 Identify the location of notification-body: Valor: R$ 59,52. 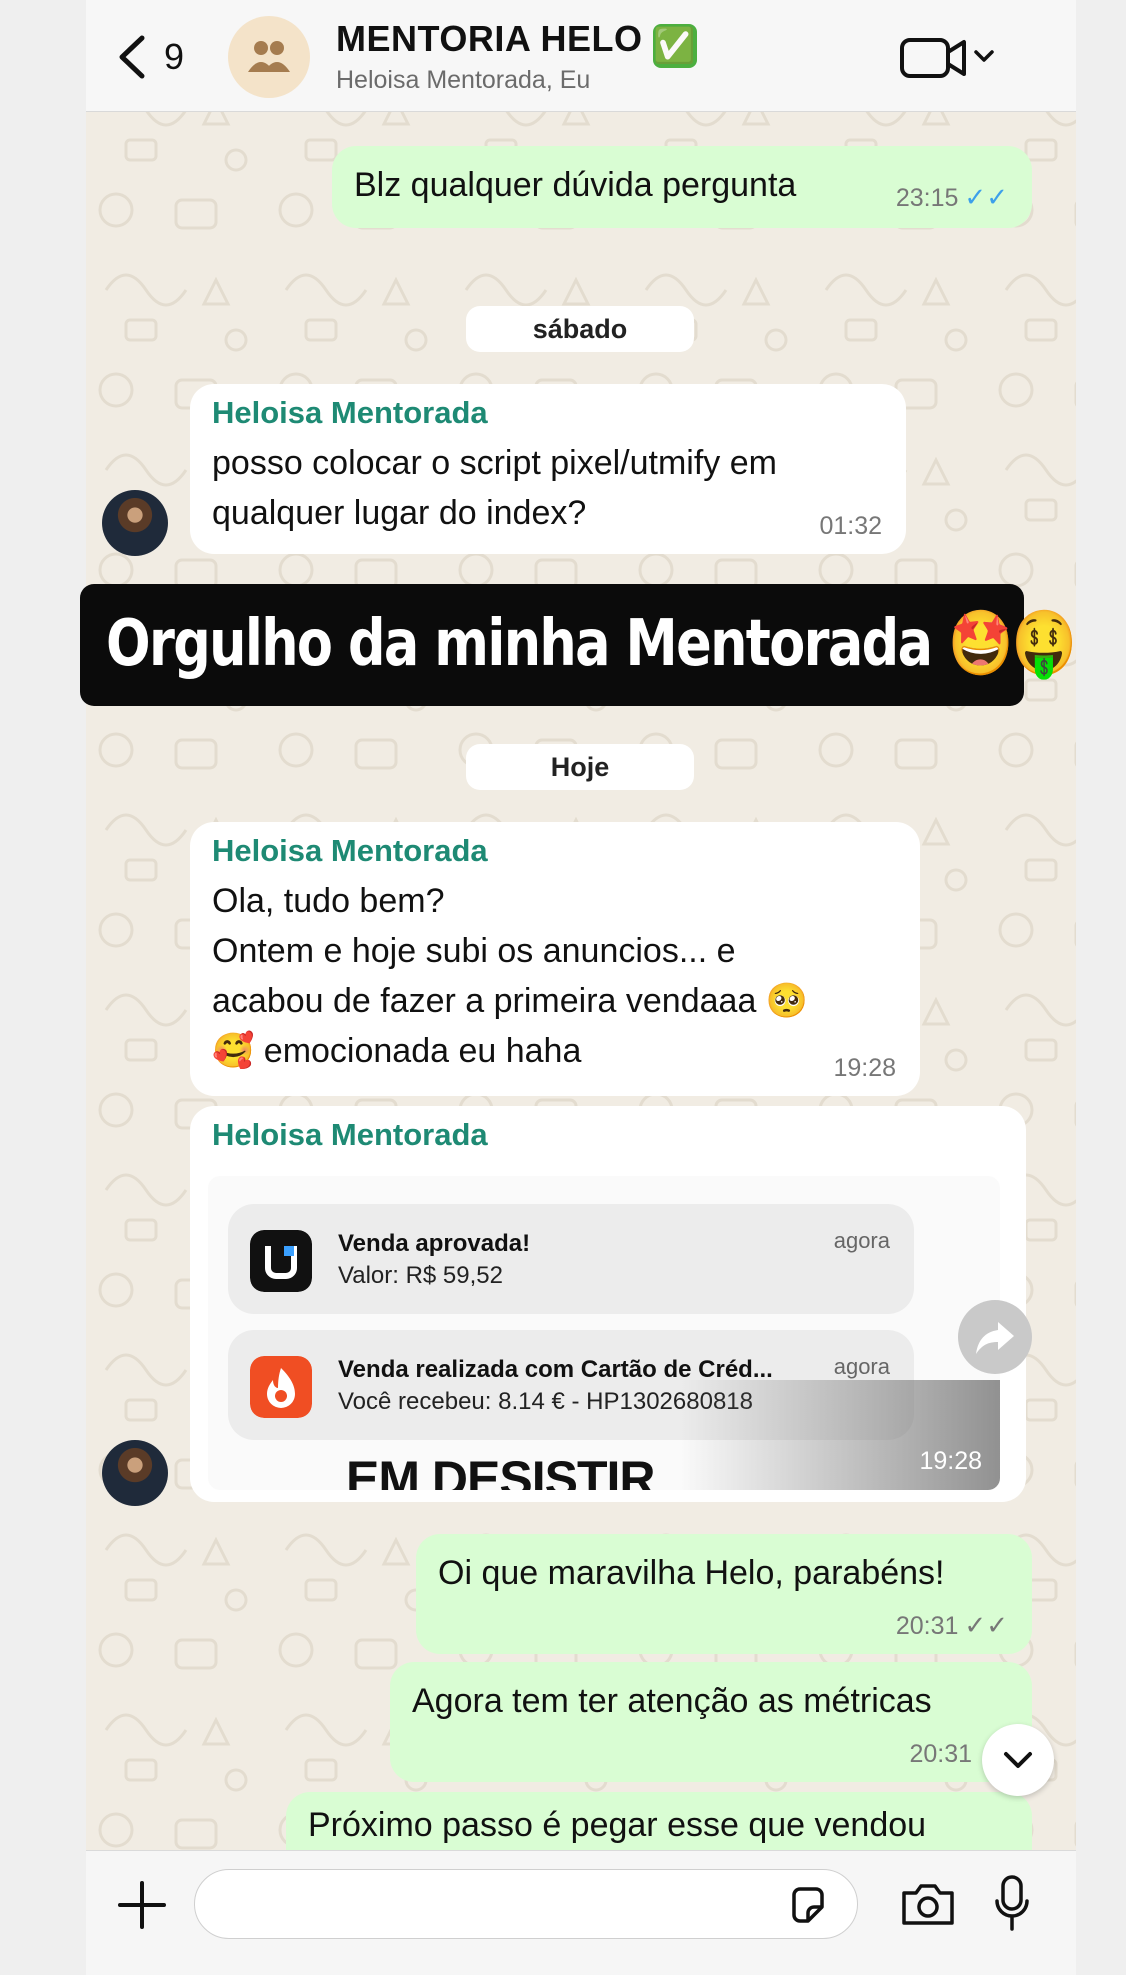
(420, 1275).